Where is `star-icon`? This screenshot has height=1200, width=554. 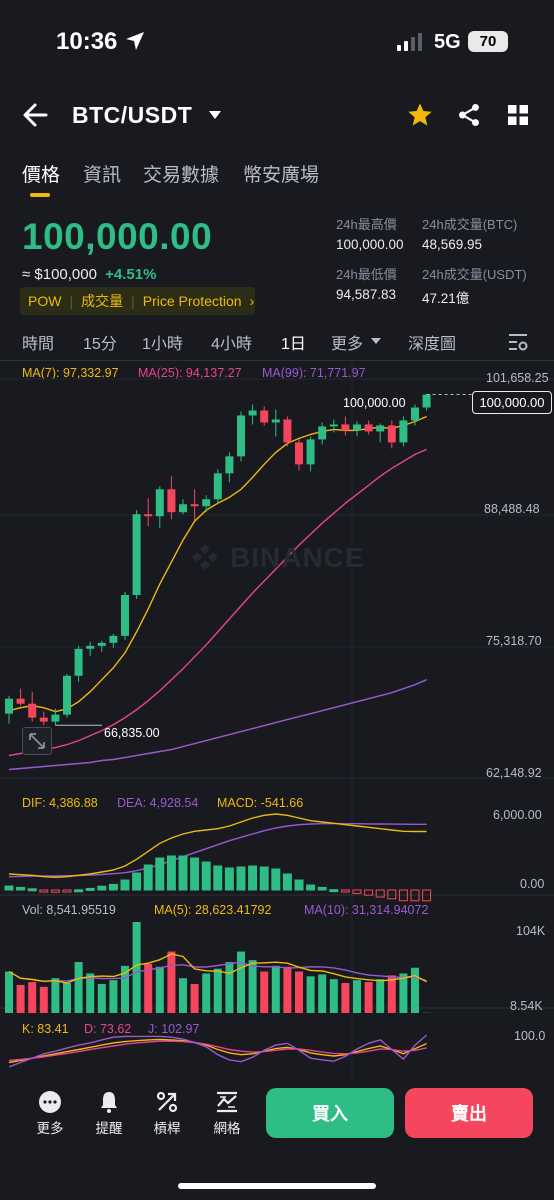 star-icon is located at coordinates (420, 115).